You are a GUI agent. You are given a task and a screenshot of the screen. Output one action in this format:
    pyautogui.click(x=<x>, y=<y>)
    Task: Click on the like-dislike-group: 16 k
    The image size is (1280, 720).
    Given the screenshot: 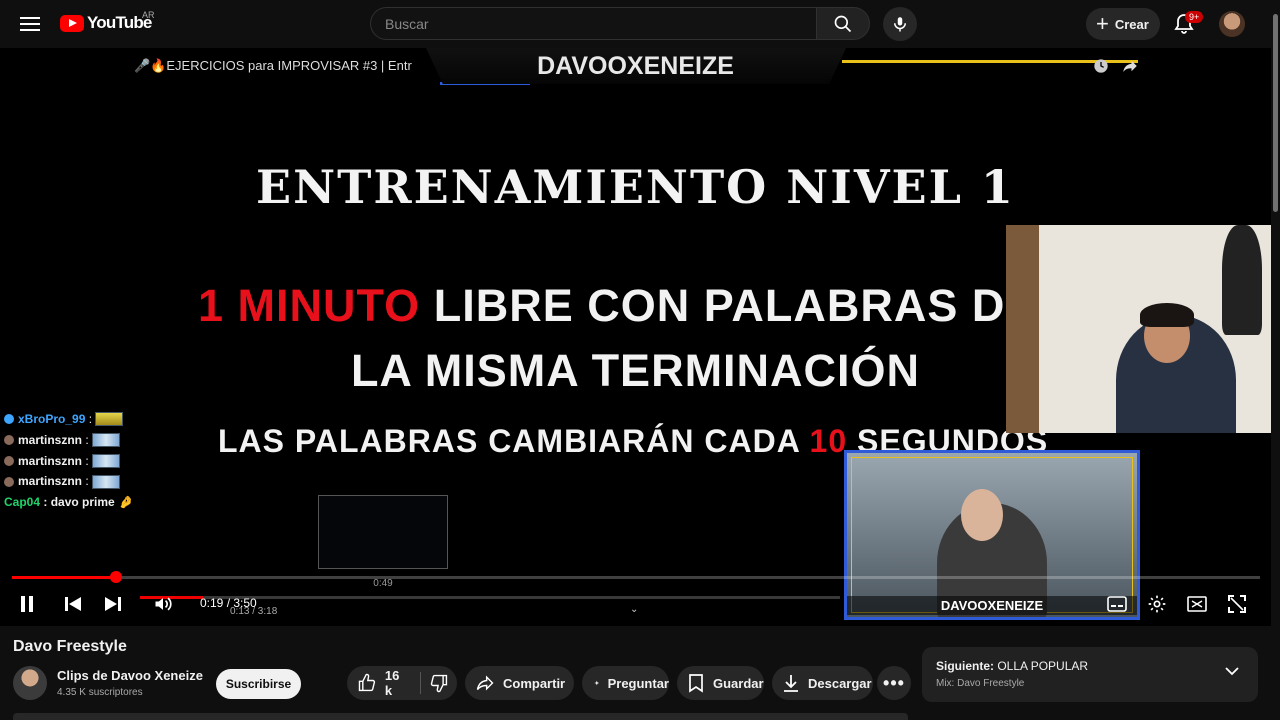 What is the action you would take?
    pyautogui.click(x=402, y=683)
    